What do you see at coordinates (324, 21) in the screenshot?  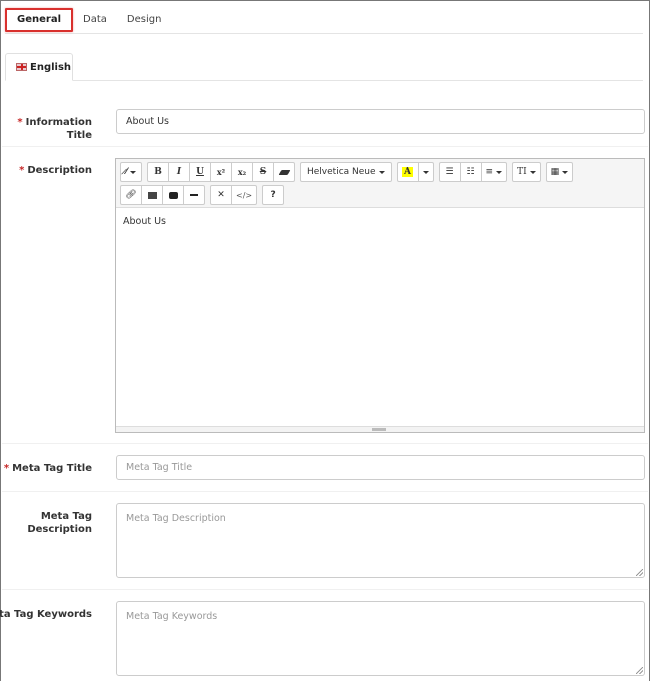 I see `main-tabs: General Data Design` at bounding box center [324, 21].